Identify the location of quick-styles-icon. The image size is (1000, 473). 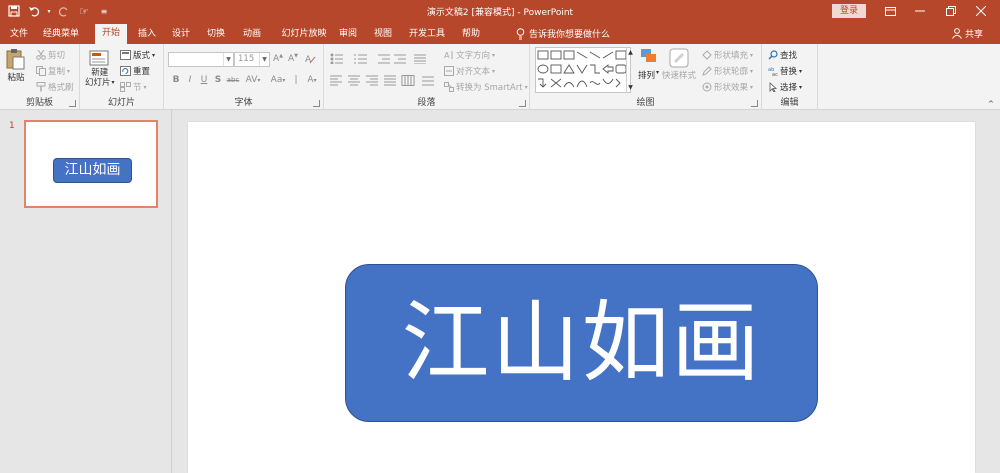
(679, 58).